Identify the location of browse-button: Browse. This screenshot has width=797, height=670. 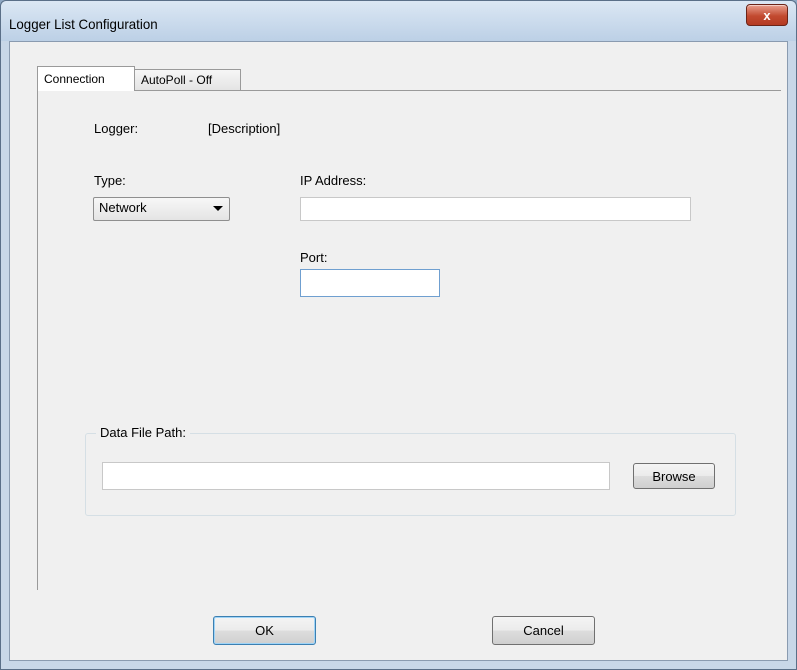
(674, 476).